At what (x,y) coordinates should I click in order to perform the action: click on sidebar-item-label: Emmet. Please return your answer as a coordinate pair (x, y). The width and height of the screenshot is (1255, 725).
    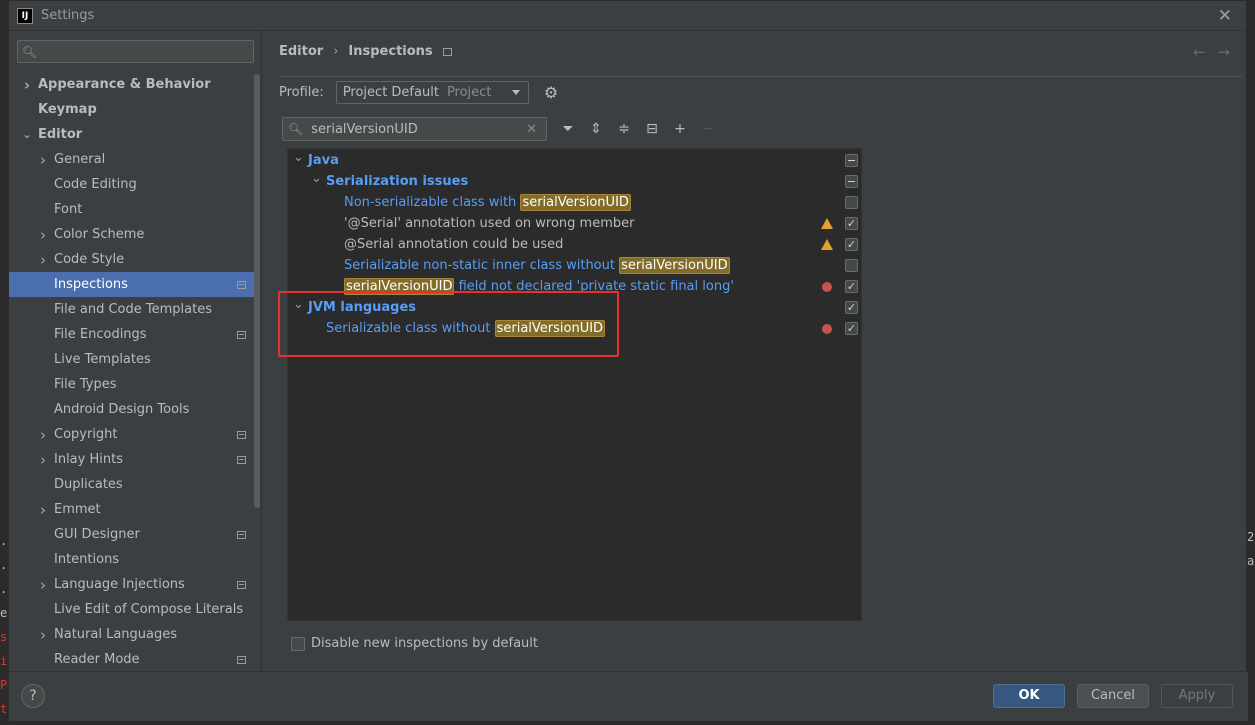
    Looking at the image, I should click on (77, 509).